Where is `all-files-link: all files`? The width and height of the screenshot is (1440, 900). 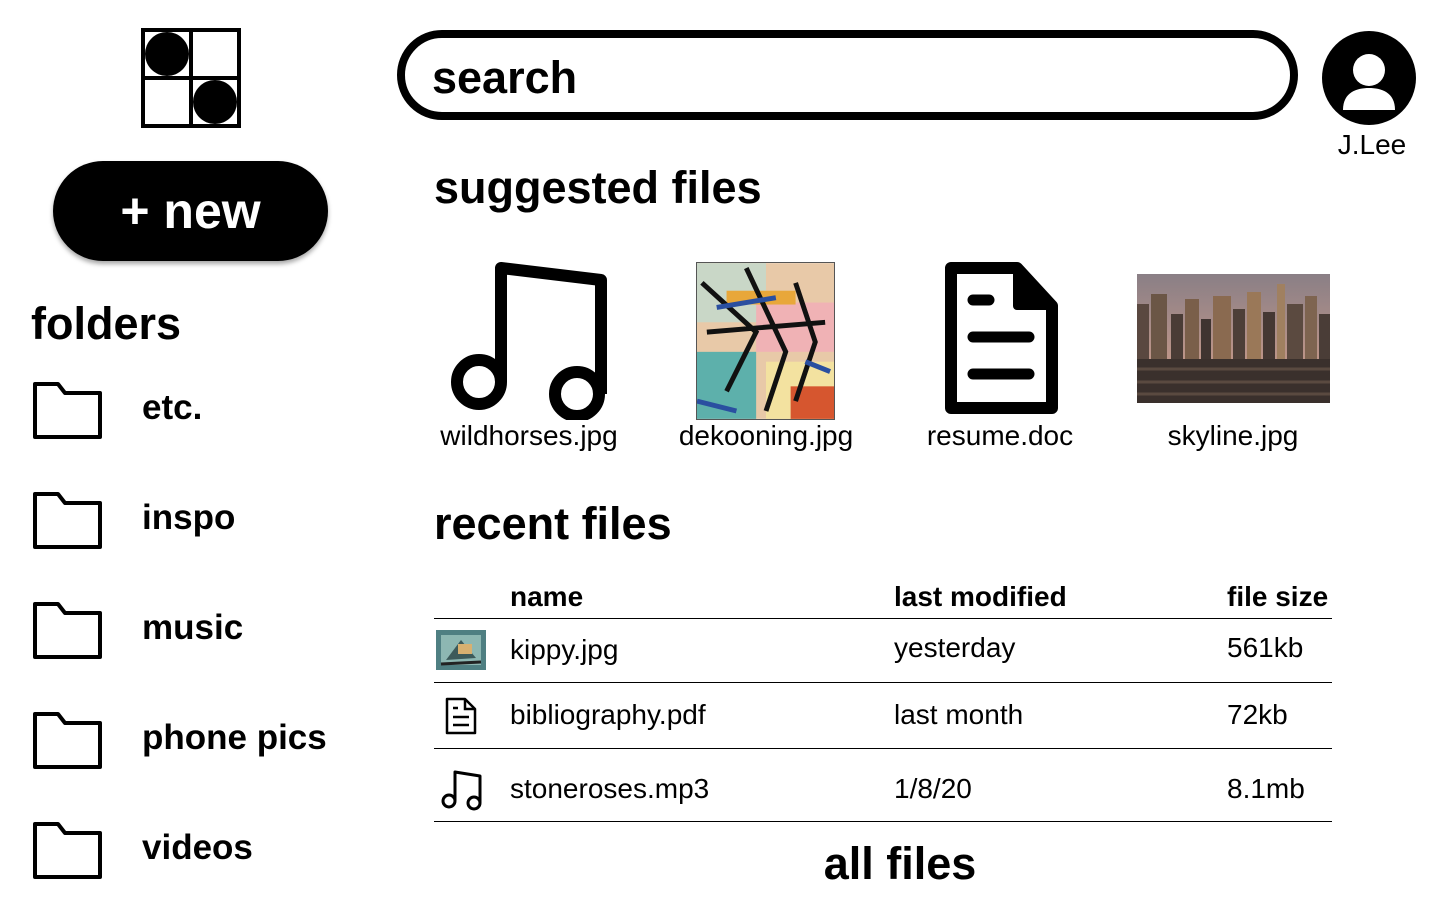 all-files-link: all files is located at coordinates (900, 864).